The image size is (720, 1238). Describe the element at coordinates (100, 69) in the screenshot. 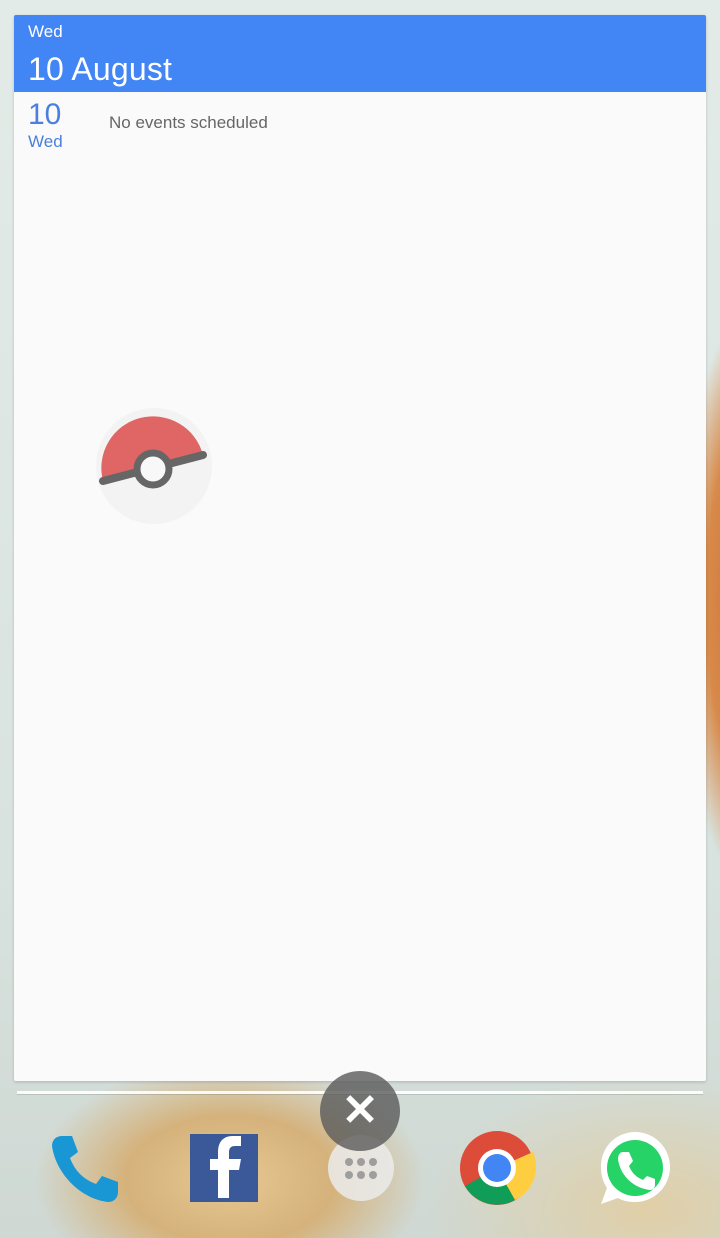

I see `header-date: 10 August` at that location.